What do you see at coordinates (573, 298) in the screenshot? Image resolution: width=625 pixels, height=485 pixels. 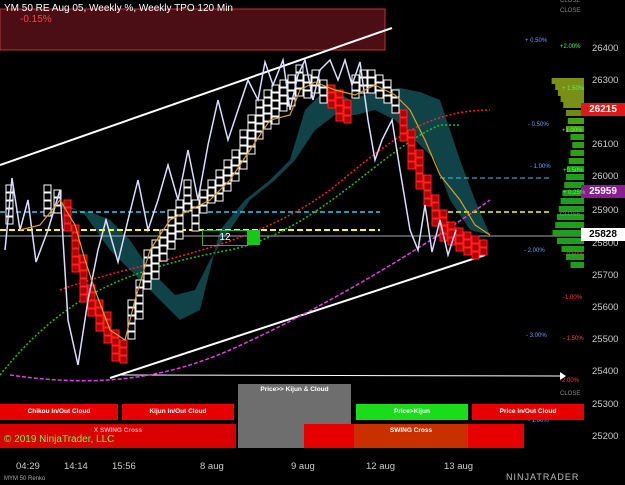 I see `percent-marker: -1.00%` at bounding box center [573, 298].